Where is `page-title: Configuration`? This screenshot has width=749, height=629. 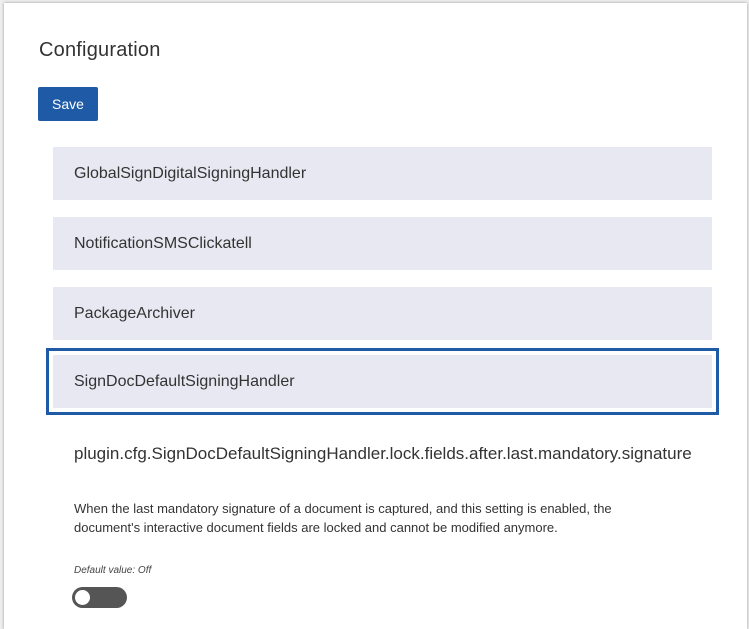
page-title: Configuration is located at coordinates (100, 50).